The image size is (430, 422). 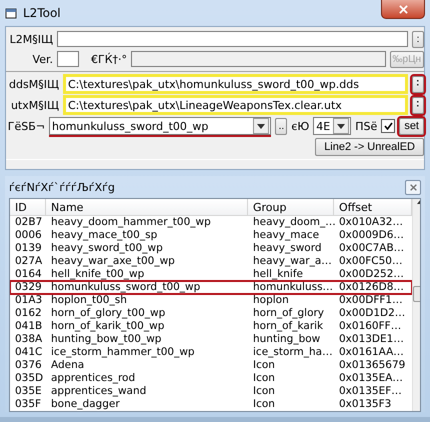 I want to click on table-cell-text: 0139, so click(x=28, y=248).